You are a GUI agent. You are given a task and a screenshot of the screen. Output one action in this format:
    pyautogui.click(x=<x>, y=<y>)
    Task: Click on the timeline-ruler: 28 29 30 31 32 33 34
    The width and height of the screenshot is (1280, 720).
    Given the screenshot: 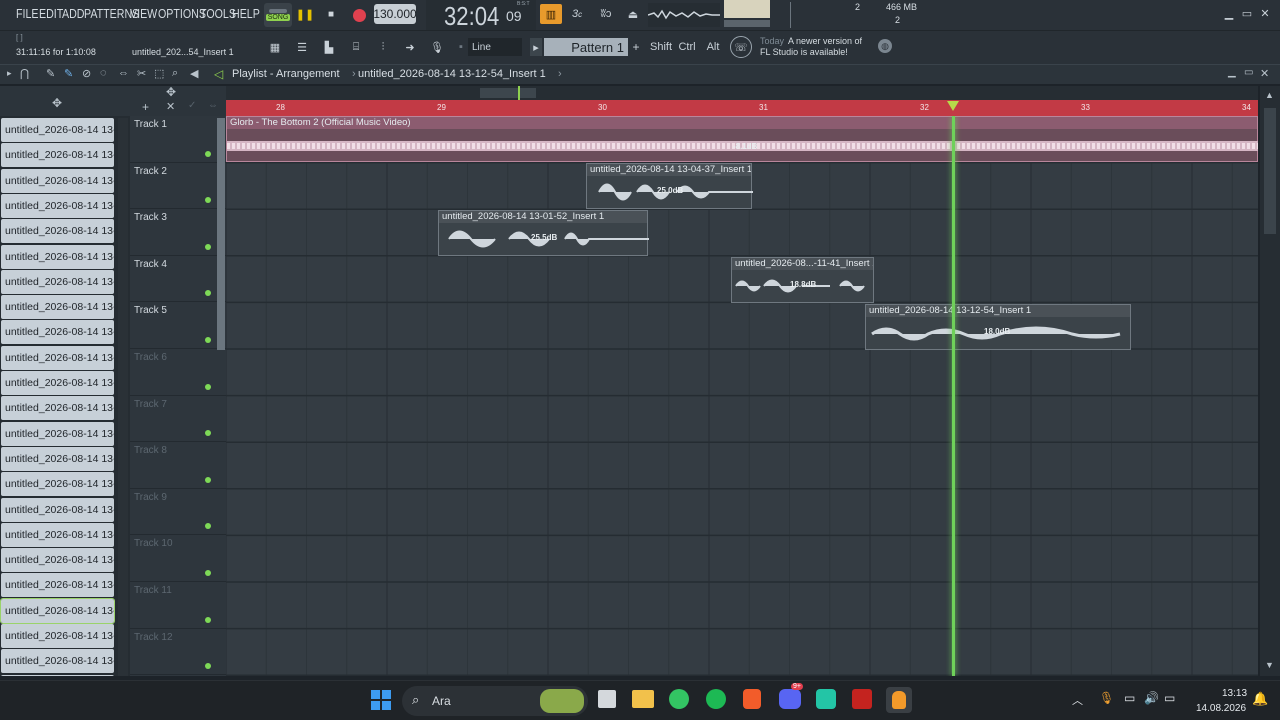 What is the action you would take?
    pyautogui.click(x=742, y=108)
    